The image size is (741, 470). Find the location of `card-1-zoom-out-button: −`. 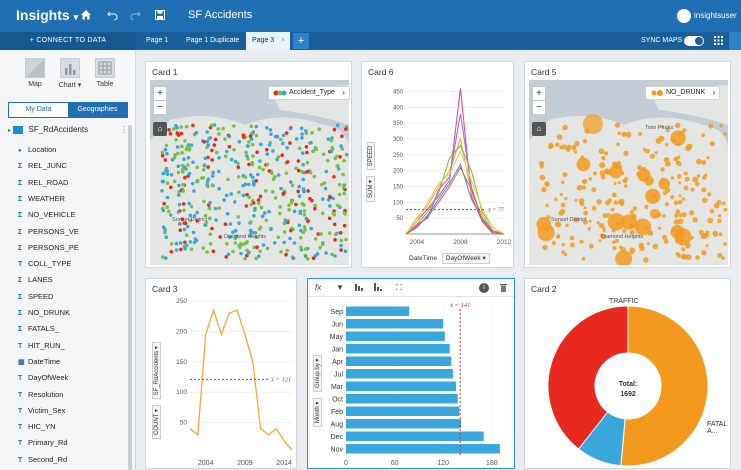

card-1-zoom-out-button: − is located at coordinates (160, 107).